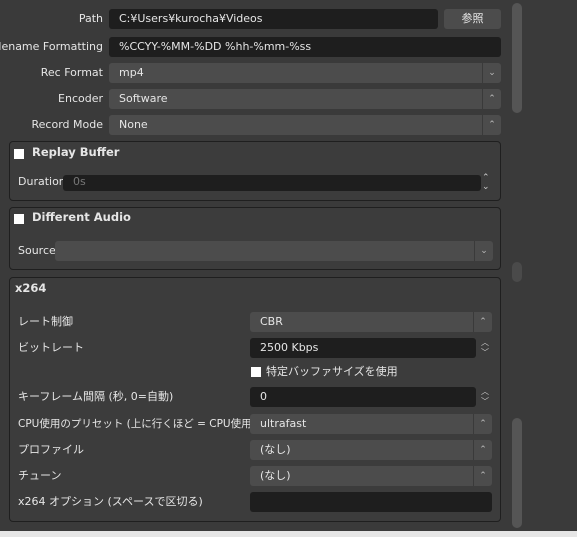 The image size is (577, 537). What do you see at coordinates (369, 397) in the screenshot?
I see `keyframe-input: 0 ︿ ﹀` at bounding box center [369, 397].